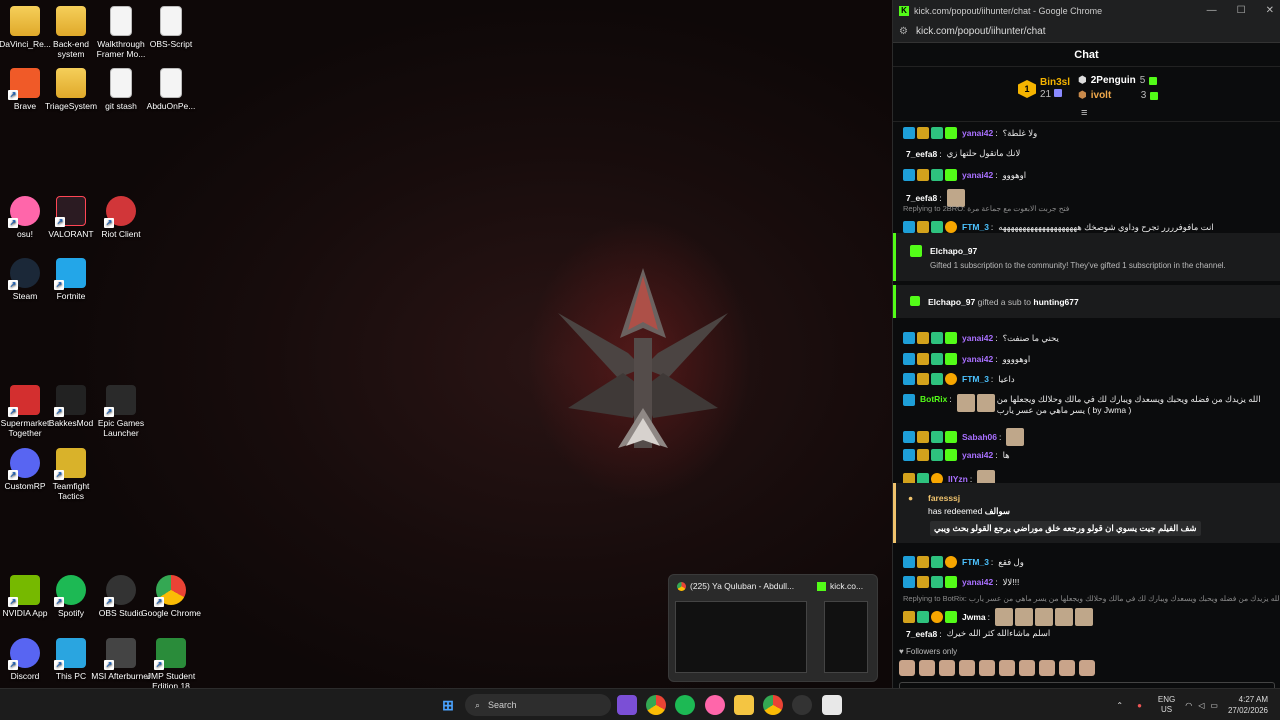 The height and width of the screenshot is (720, 1280). What do you see at coordinates (1046, 94) in the screenshot?
I see `leaderboard-first-count: 21` at bounding box center [1046, 94].